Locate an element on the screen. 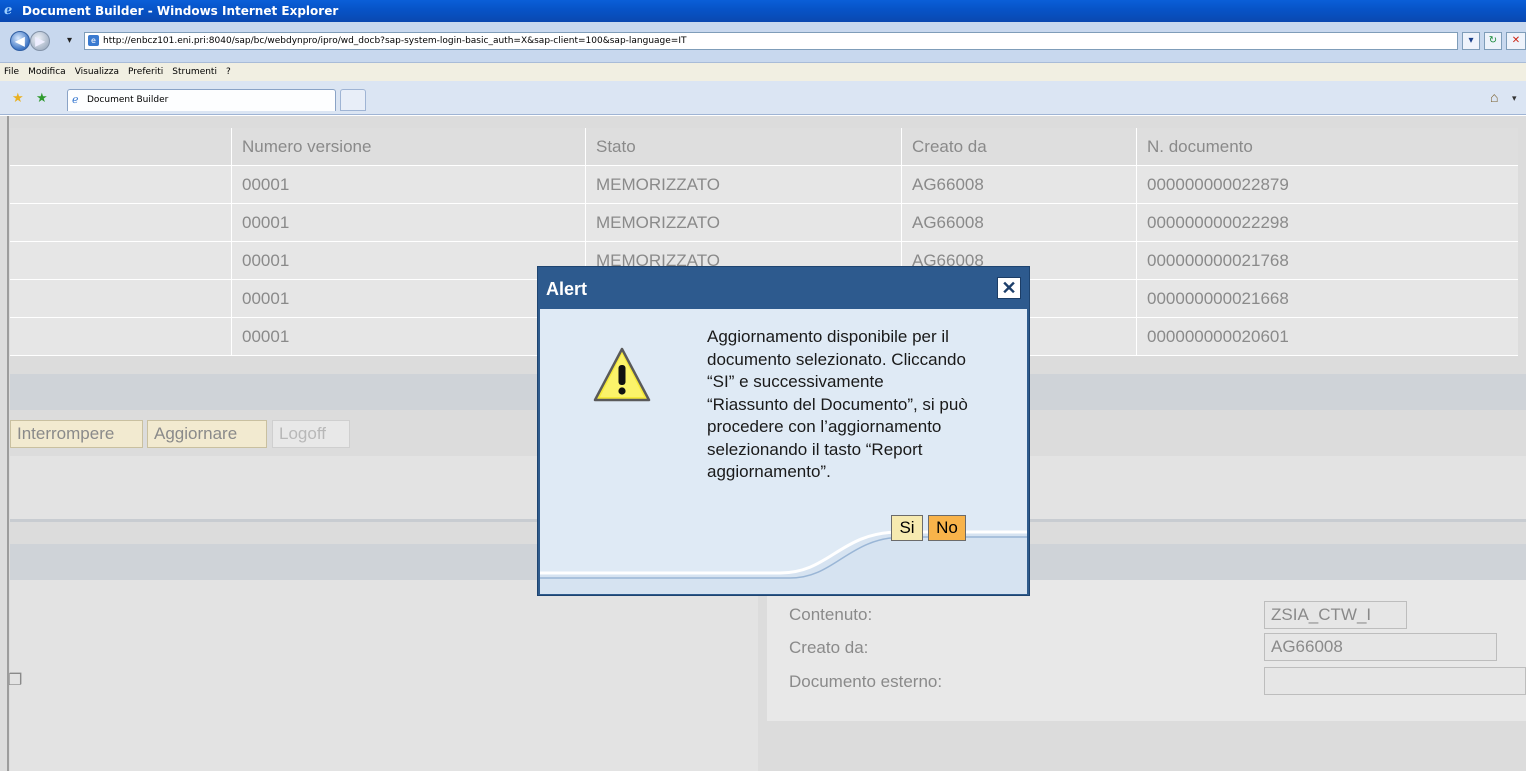 The height and width of the screenshot is (771, 1526). table-cell: 000000000021768 is located at coordinates (1327, 261).